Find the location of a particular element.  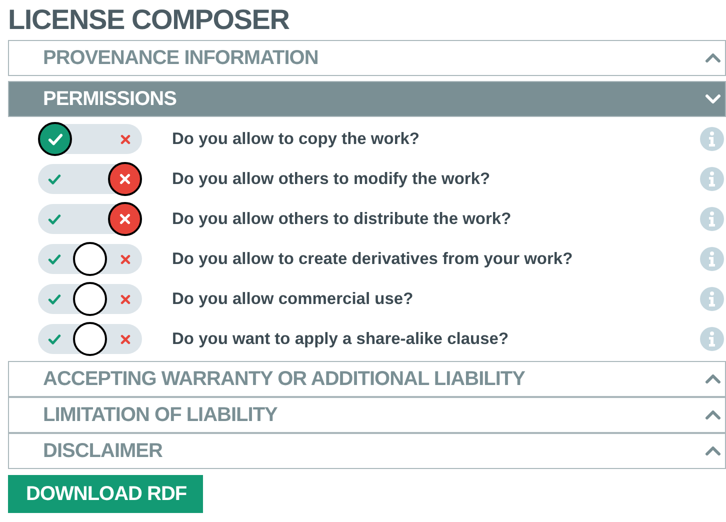

chevron-down-icon is located at coordinates (713, 99).